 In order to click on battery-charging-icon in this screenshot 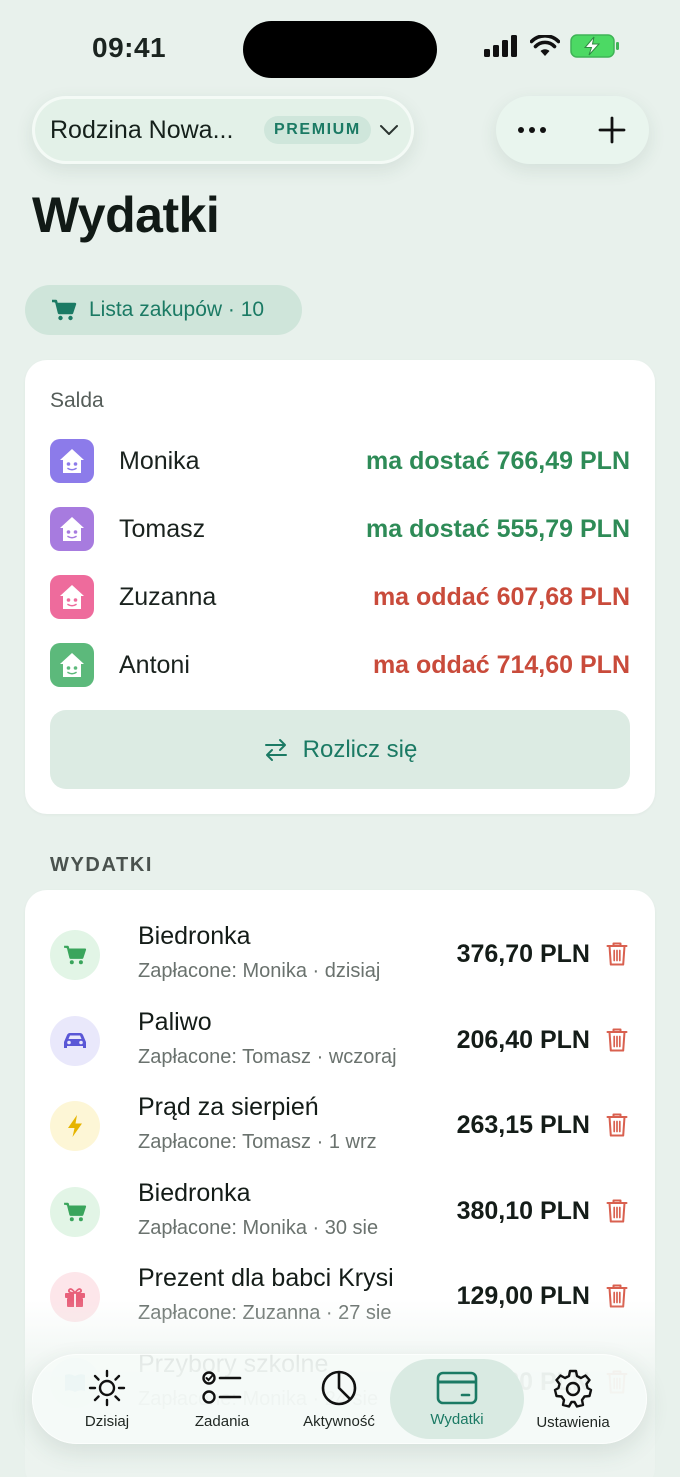, I will do `click(594, 46)`.